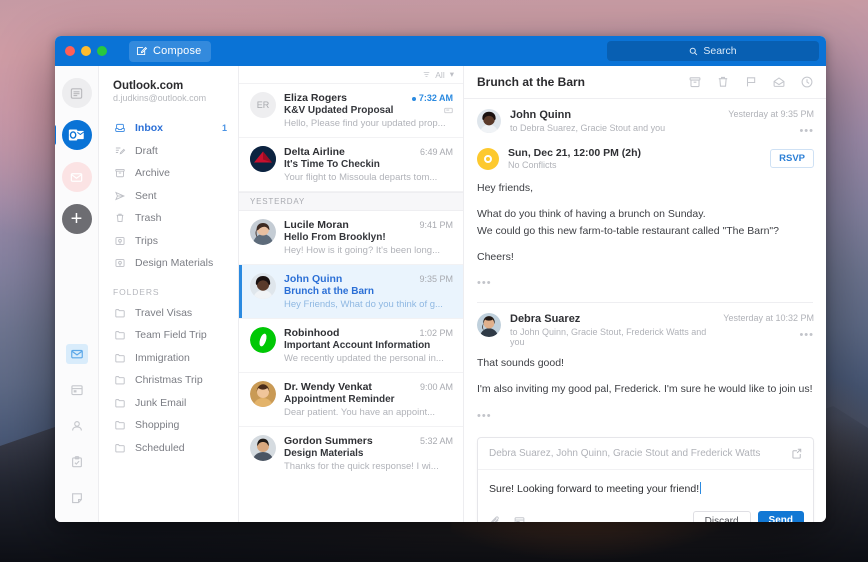  What do you see at coordinates (796, 453) in the screenshot?
I see `popout-icon` at bounding box center [796, 453].